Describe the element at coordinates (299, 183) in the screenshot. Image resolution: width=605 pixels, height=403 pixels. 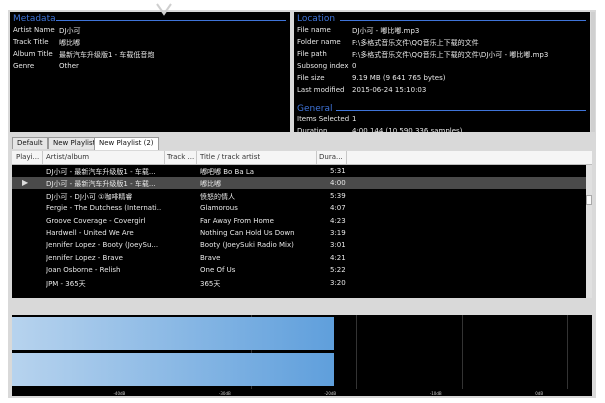
I see `playlist-row: ▶ DJ小可 - 最新汽车升级版1 - 车载... 嘟比嘟 4:00` at that location.